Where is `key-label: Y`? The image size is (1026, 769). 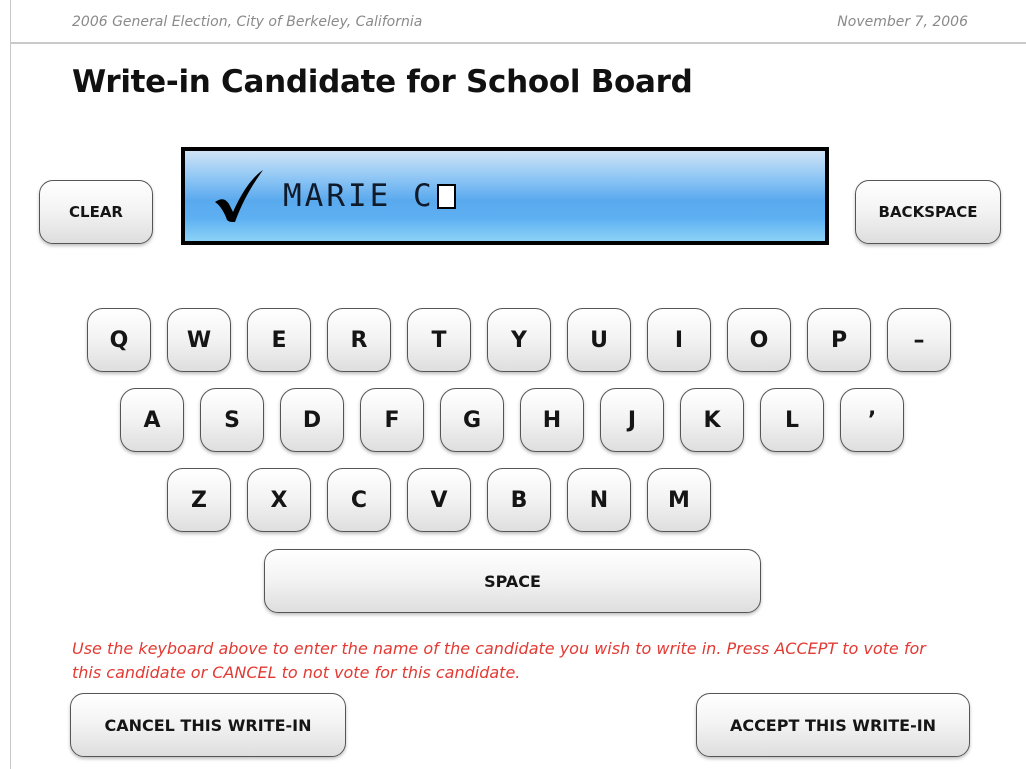 key-label: Y is located at coordinates (519, 340).